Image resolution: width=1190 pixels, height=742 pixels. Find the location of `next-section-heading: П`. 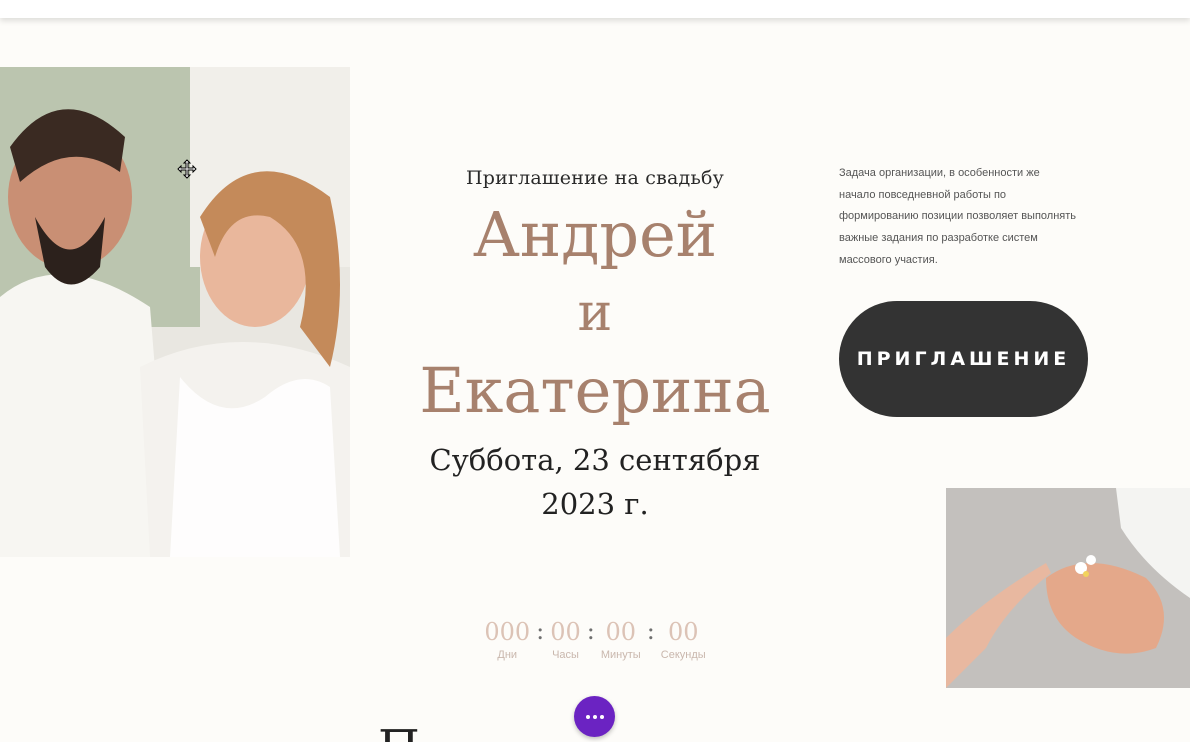

next-section-heading: П is located at coordinates (438, 732).